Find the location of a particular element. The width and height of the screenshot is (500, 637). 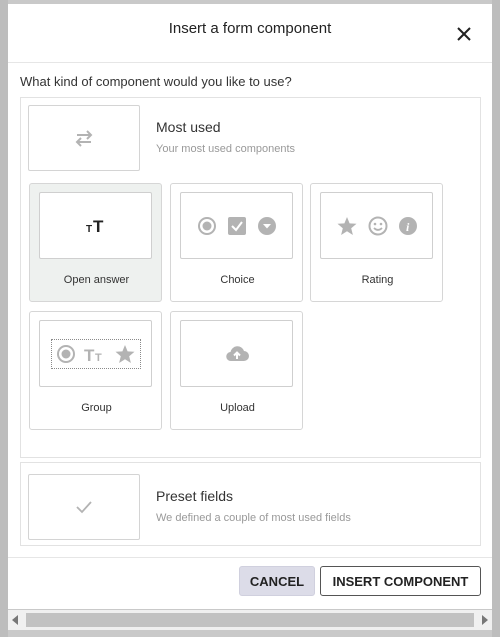

scroll-right-arrow-icon is located at coordinates (485, 620).